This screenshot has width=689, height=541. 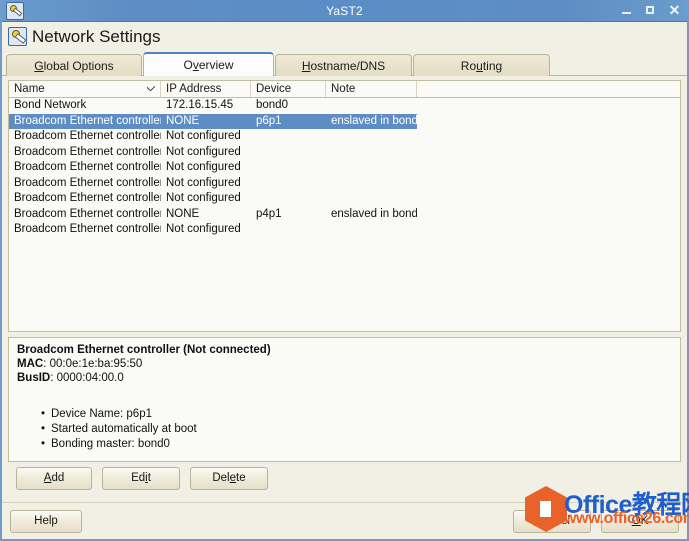 I want to click on ok-button: OK, so click(x=640, y=521).